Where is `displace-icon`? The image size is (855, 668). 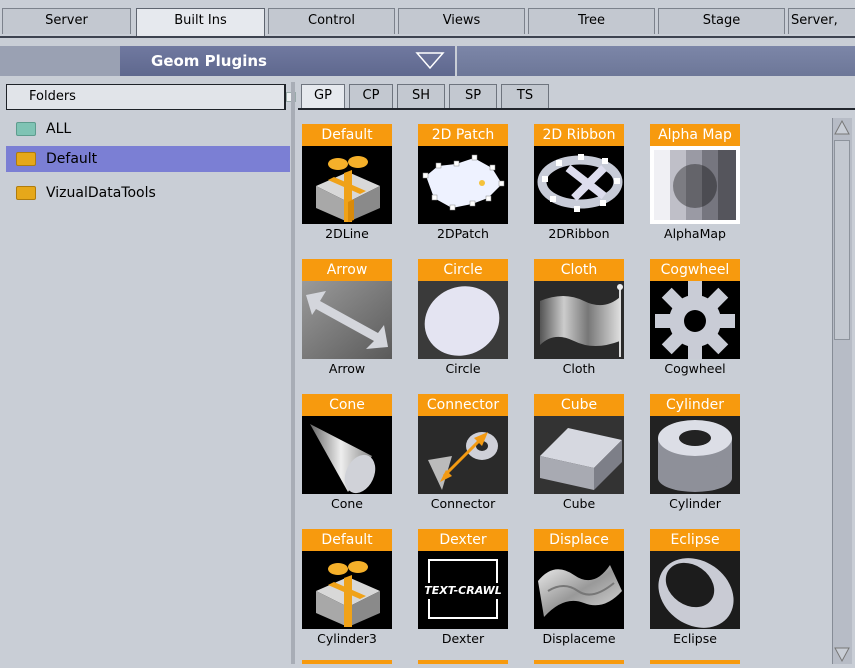 displace-icon is located at coordinates (579, 590).